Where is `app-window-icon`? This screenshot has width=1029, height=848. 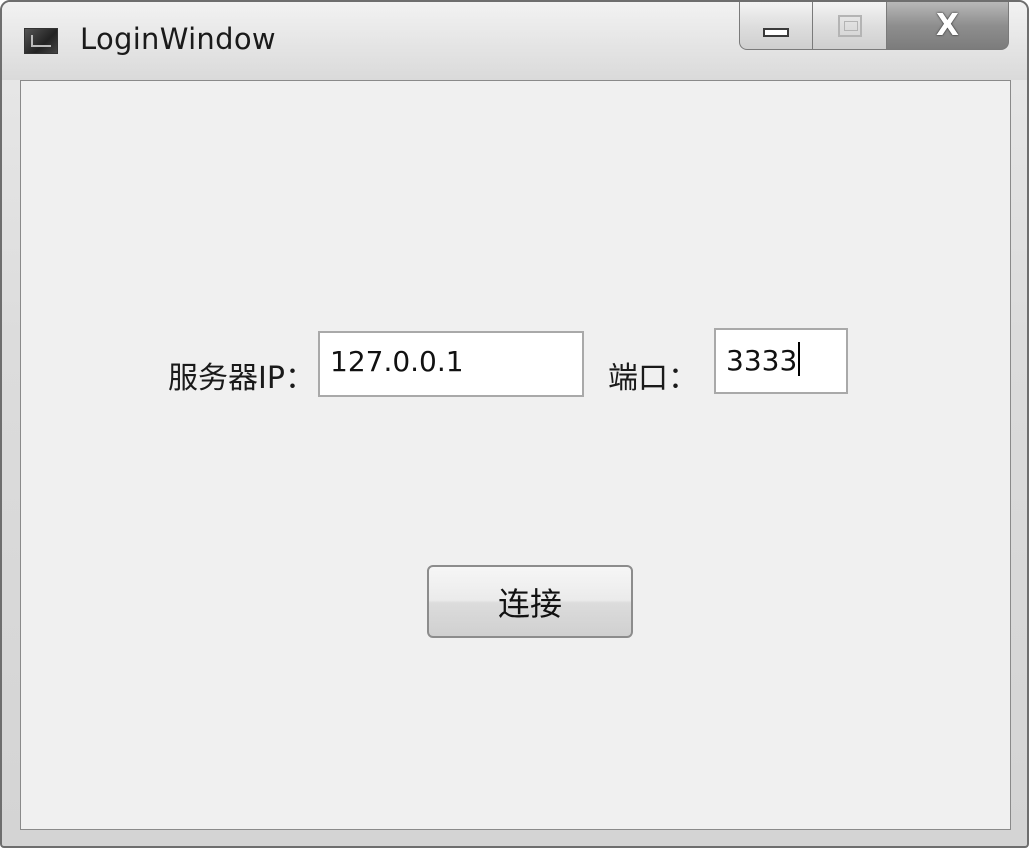 app-window-icon is located at coordinates (41, 41).